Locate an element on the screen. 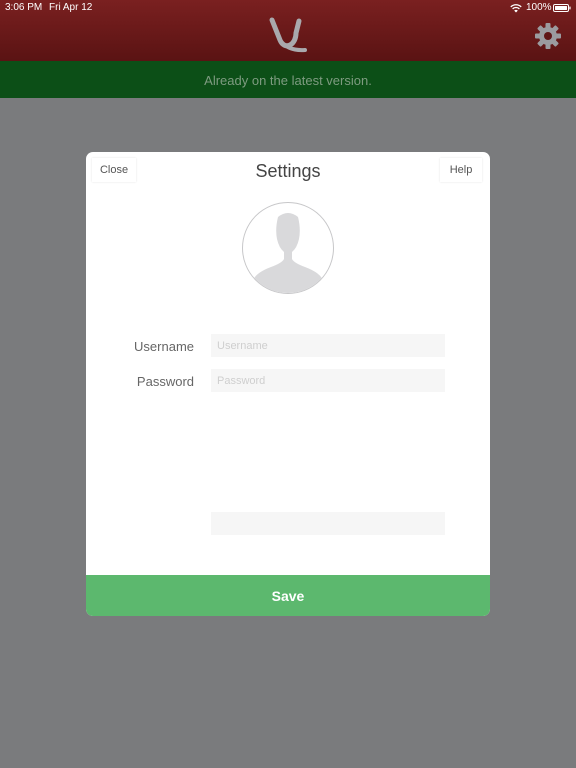 The height and width of the screenshot is (768, 576). battery-percent: 100% is located at coordinates (539, 7).